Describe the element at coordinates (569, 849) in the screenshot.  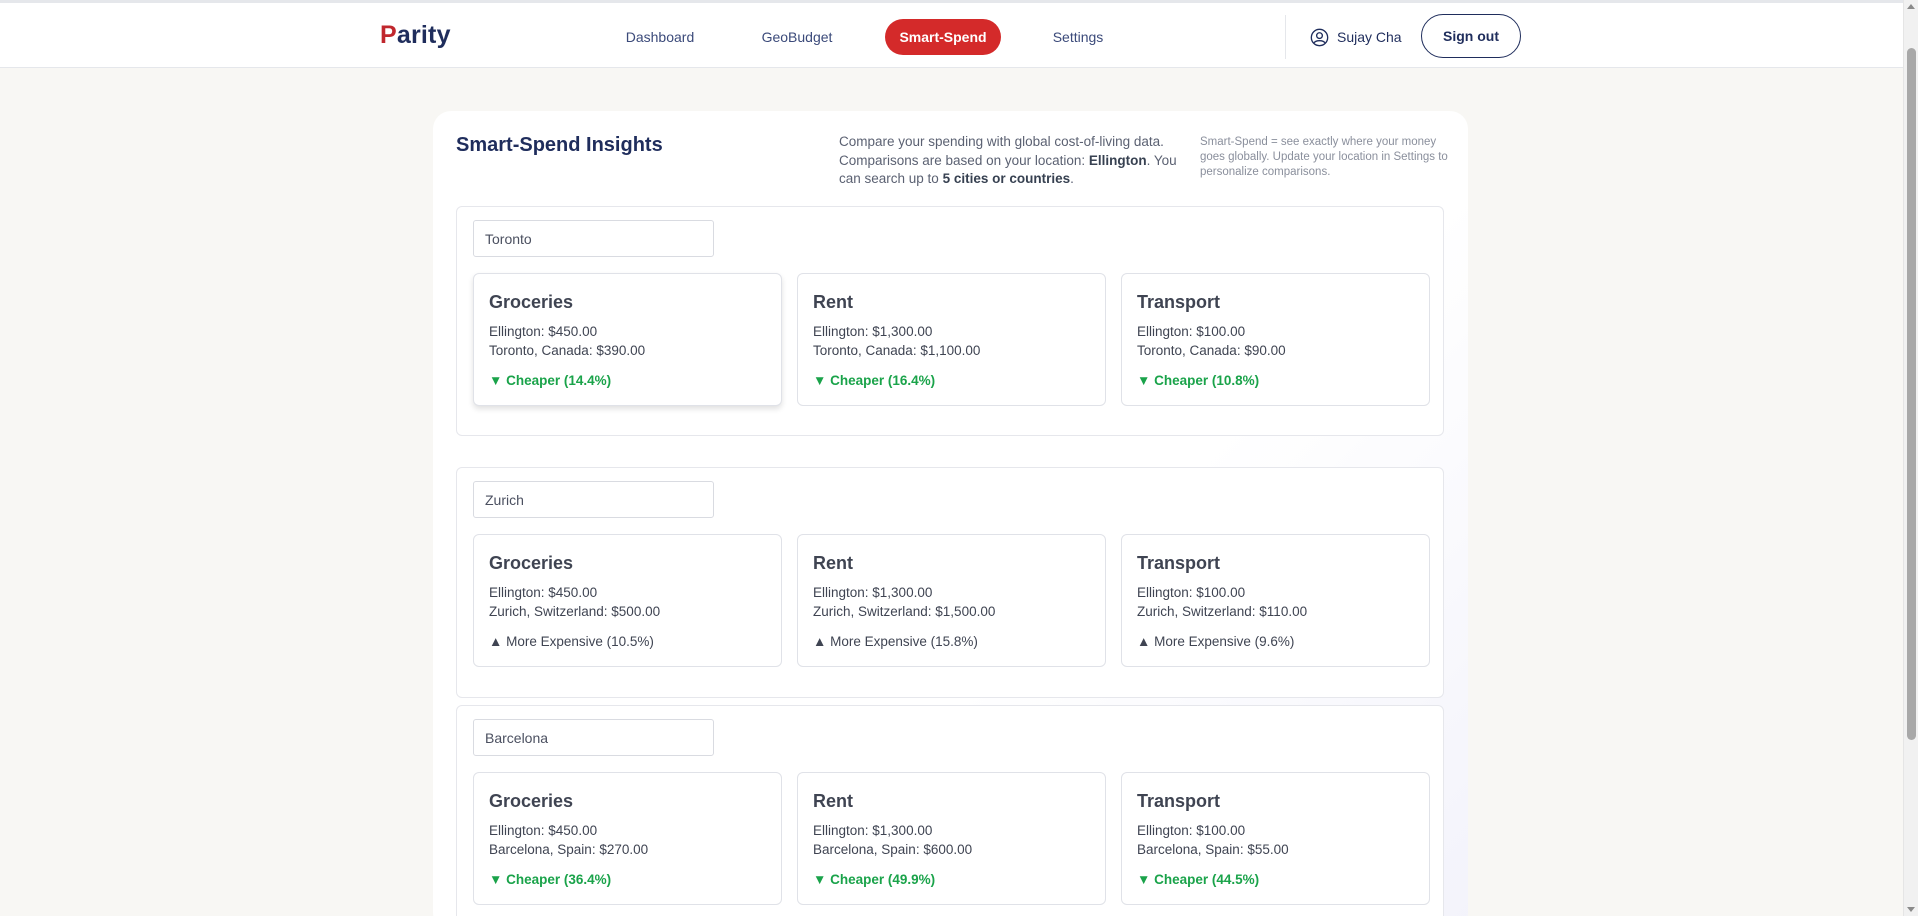
I see `compare-cost: Barcelona, Spain: $270.00` at that location.